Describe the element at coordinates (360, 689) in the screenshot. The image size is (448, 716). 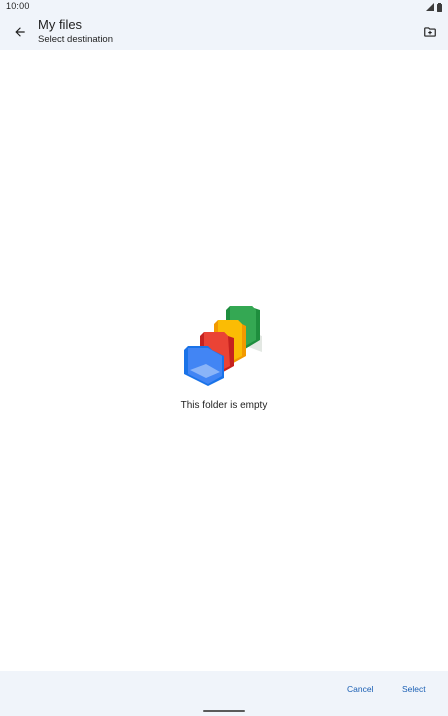
I see `cancel-button: Cancel` at that location.